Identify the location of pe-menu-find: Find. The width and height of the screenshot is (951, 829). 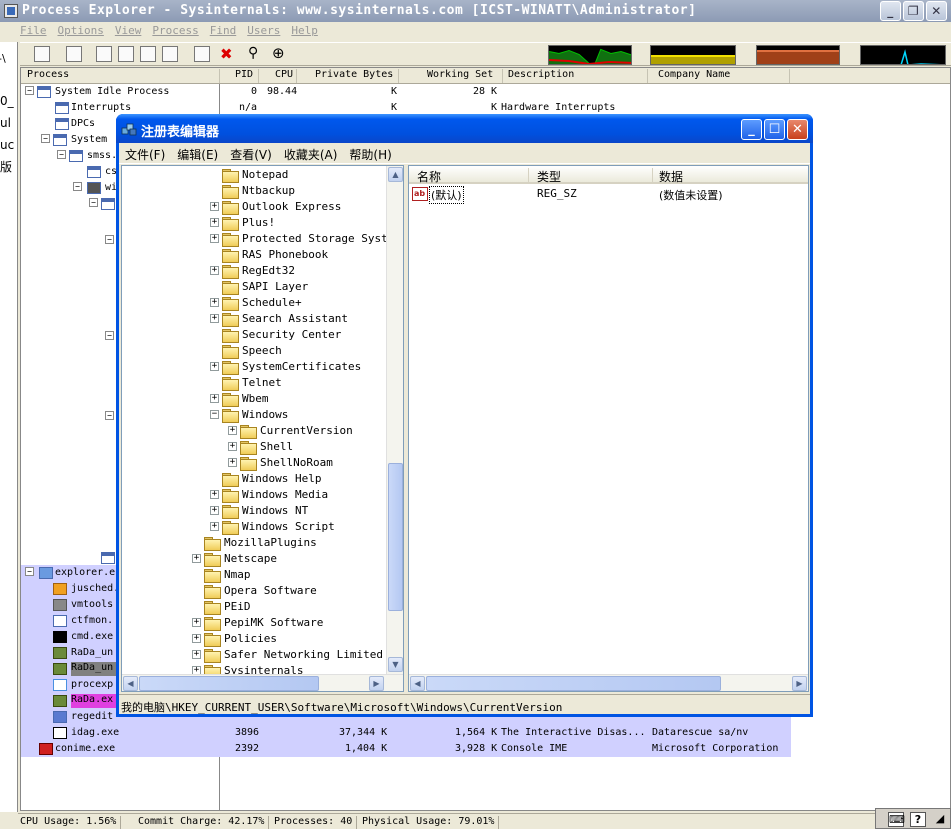
(223, 33).